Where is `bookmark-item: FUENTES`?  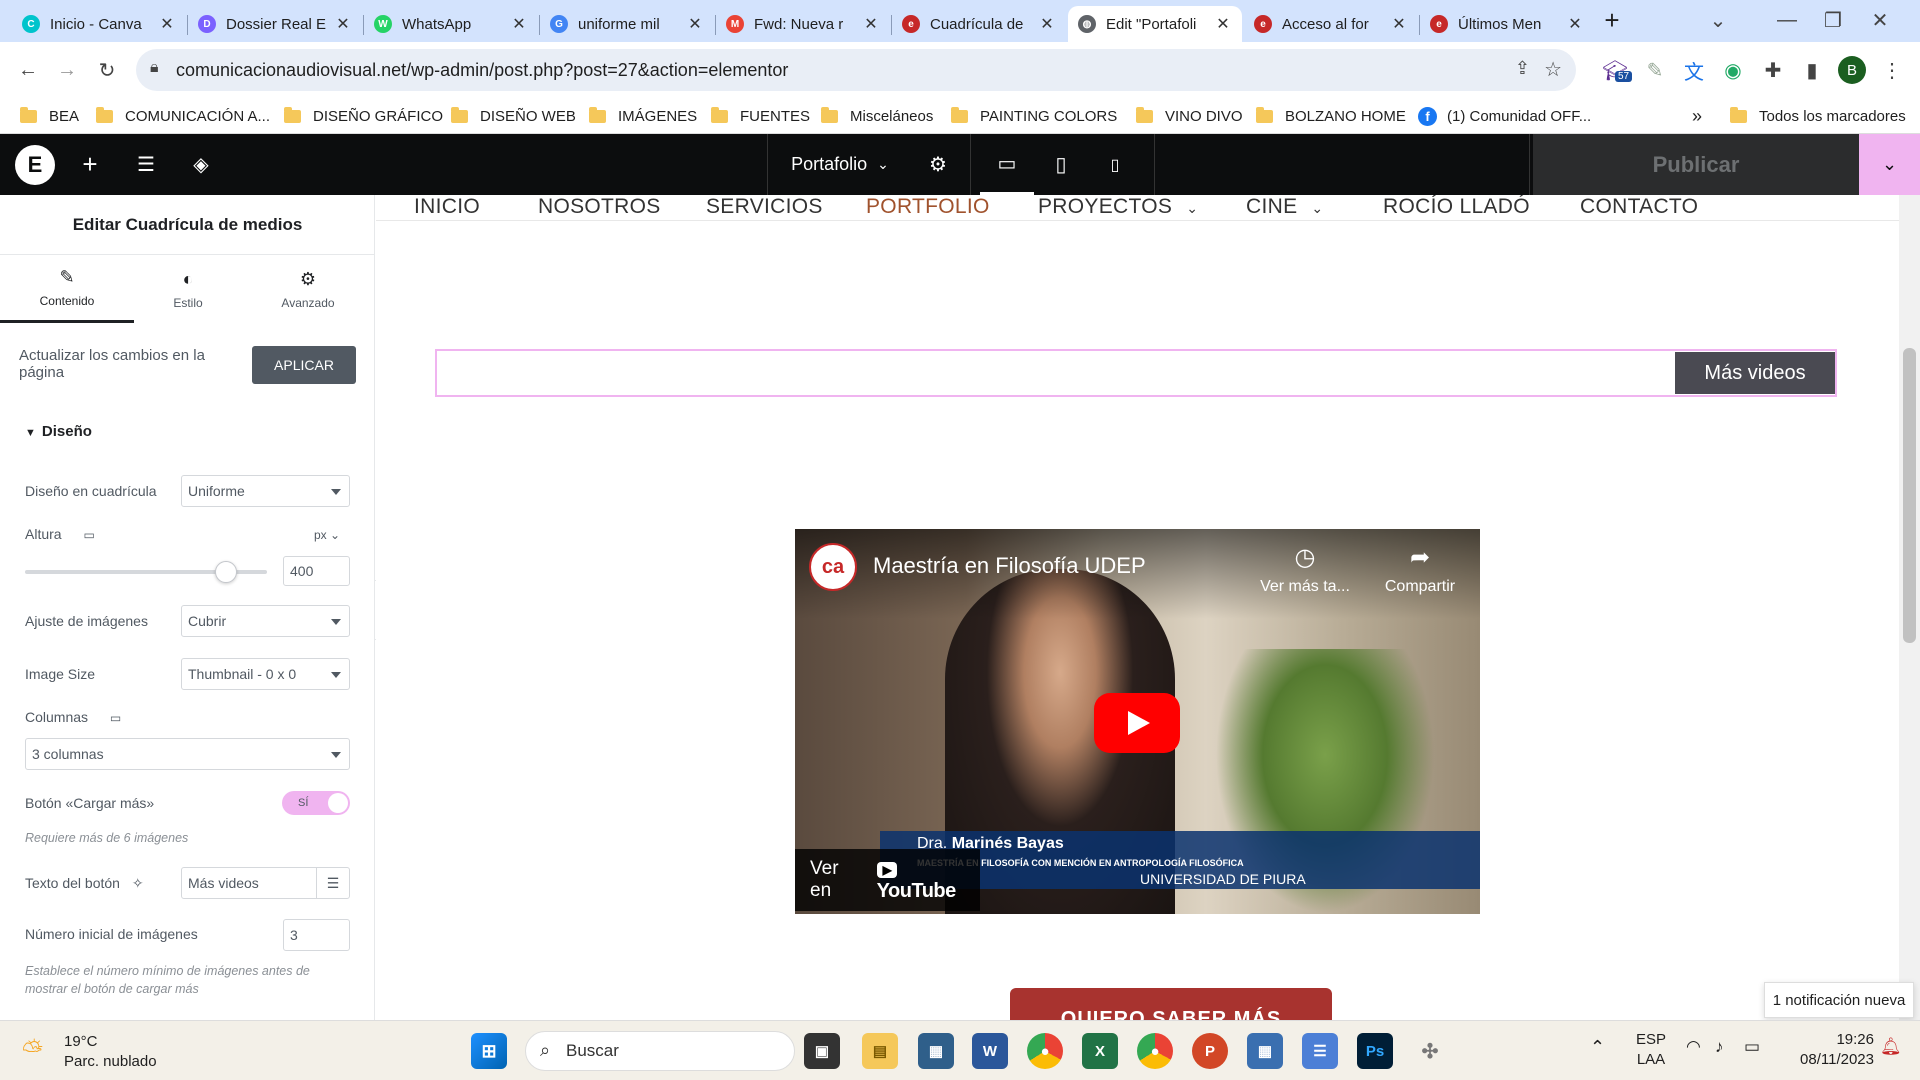 bookmark-item: FUENTES is located at coordinates (760, 116).